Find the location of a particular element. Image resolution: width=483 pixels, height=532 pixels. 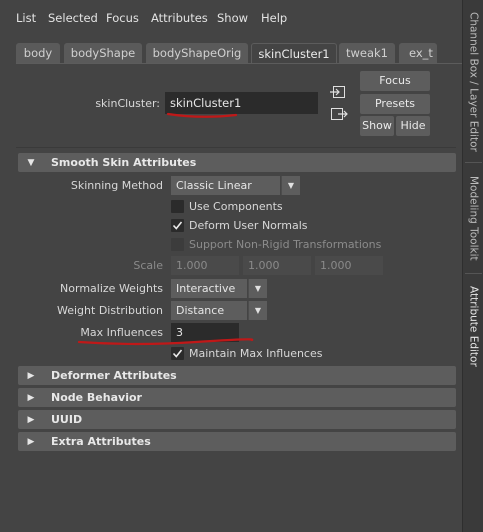

select-output-icon is located at coordinates (339, 114).